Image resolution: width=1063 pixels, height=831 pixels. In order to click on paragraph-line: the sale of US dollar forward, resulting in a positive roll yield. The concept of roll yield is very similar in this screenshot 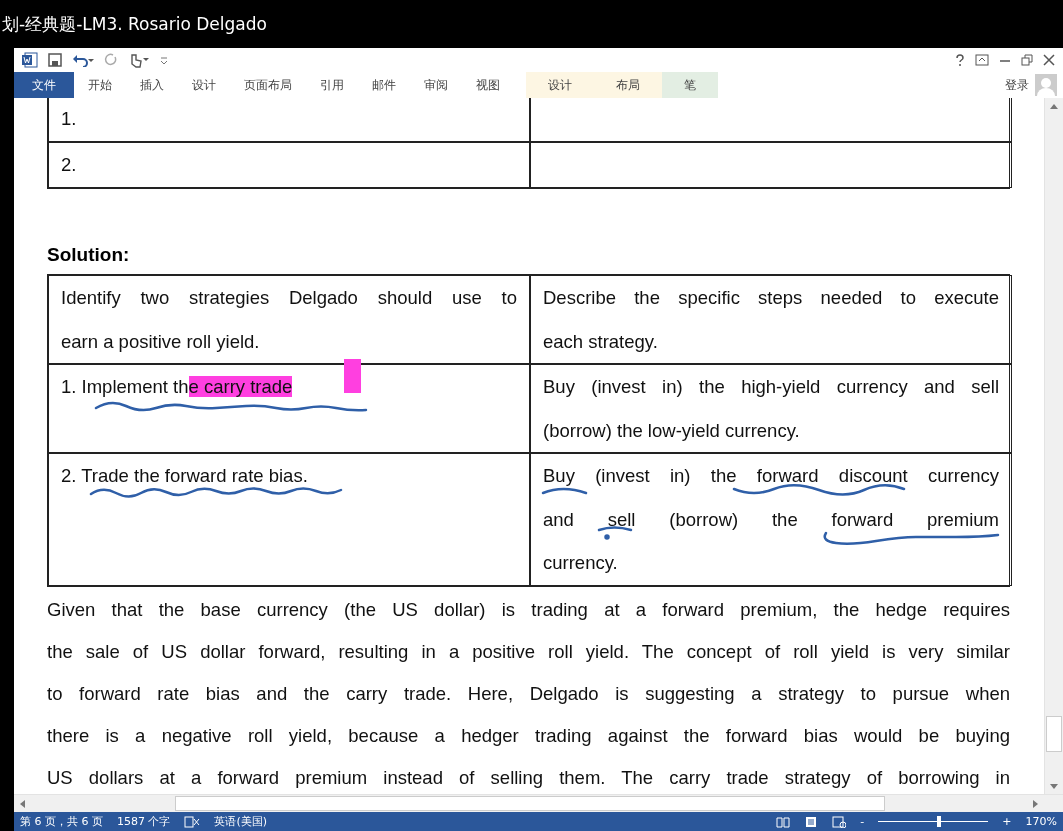, I will do `click(528, 652)`.